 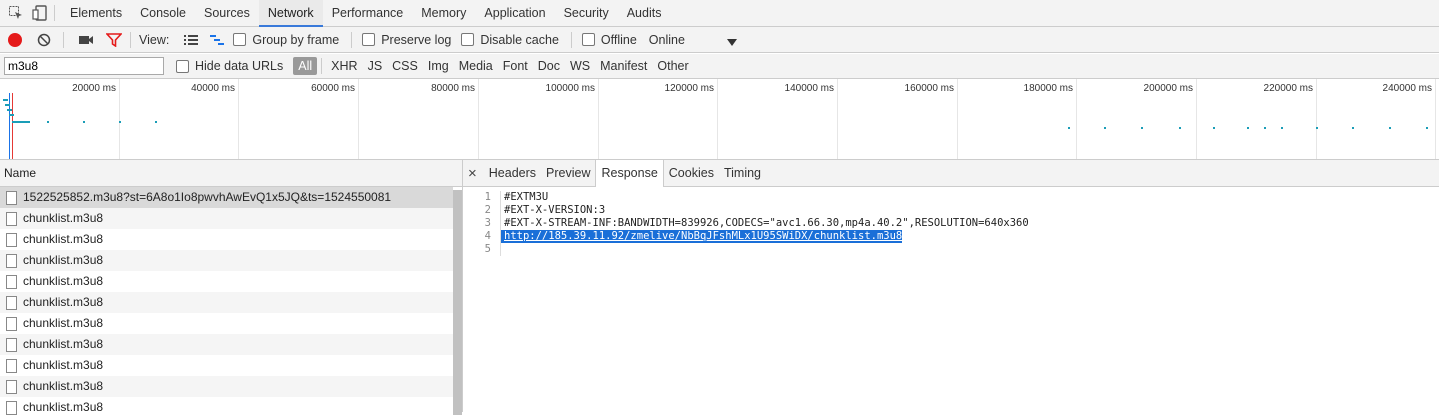 I want to click on timeline-tick-label: 40000 ms, so click(x=213, y=88).